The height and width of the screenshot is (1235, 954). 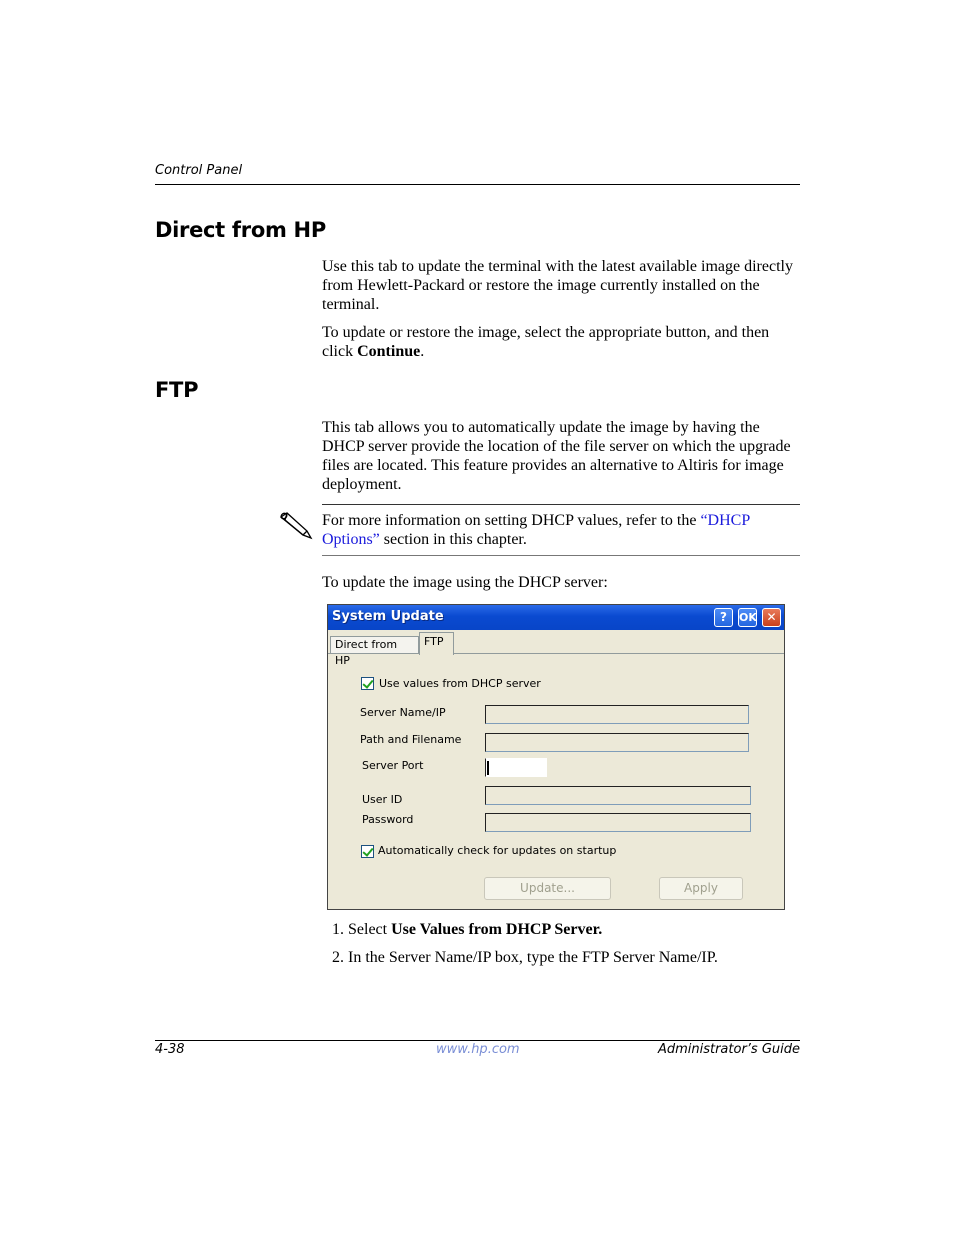 What do you see at coordinates (453, 539) in the screenshot?
I see `note-text-after: section in this chapter.` at bounding box center [453, 539].